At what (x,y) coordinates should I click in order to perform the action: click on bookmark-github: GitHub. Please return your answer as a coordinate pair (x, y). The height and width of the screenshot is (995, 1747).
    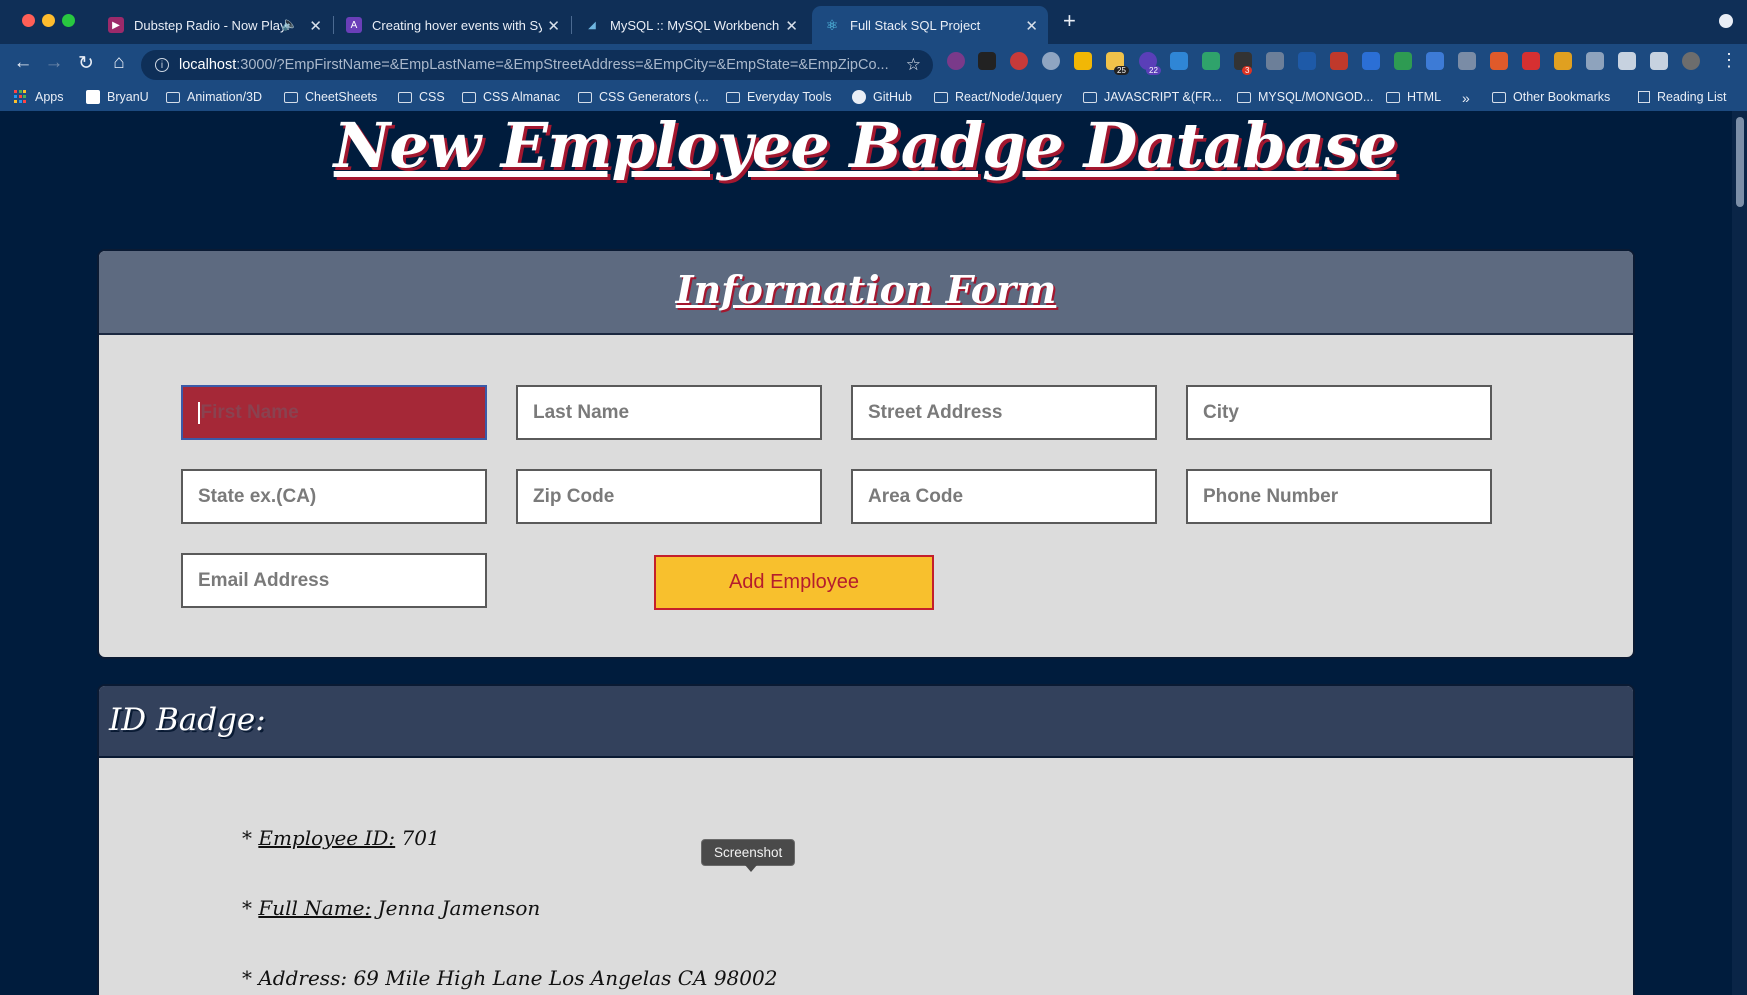
    Looking at the image, I should click on (882, 97).